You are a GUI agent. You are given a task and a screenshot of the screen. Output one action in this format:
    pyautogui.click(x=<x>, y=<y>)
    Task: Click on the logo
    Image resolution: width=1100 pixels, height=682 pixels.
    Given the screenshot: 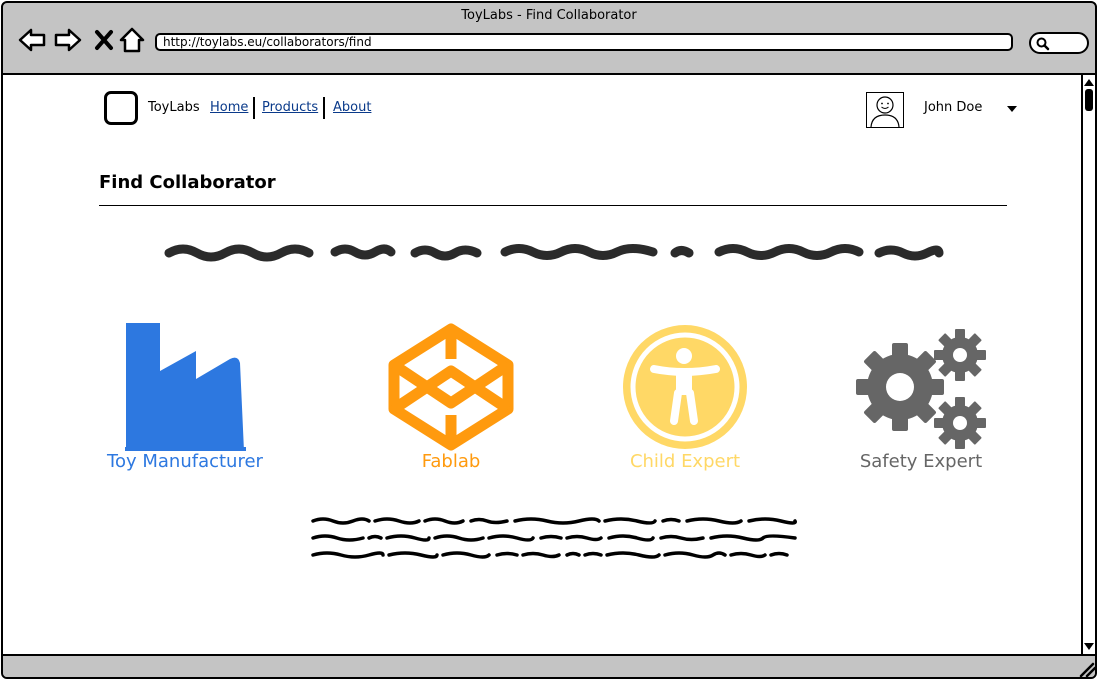 What is the action you would take?
    pyautogui.click(x=121, y=108)
    